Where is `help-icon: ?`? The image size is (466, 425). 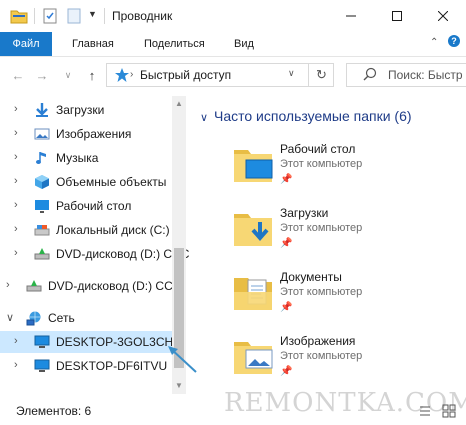
help-icon: ? is located at coordinates (454, 41).